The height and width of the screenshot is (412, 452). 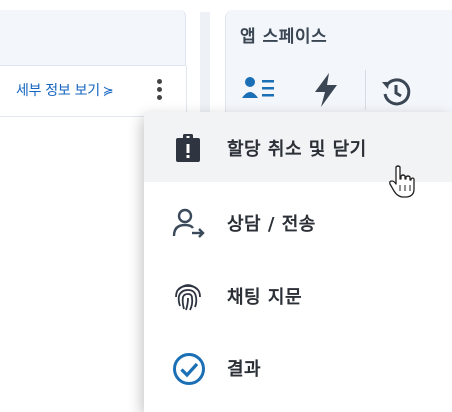 I want to click on menu-item-label: 채팅 지문, so click(x=265, y=297).